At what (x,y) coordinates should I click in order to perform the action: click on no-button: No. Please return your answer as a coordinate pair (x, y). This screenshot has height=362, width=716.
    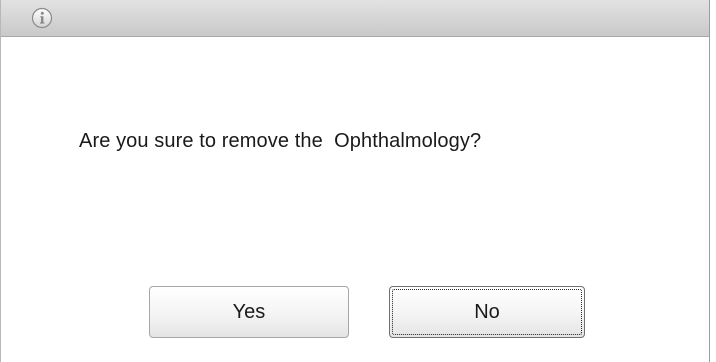
    Looking at the image, I should click on (487, 312).